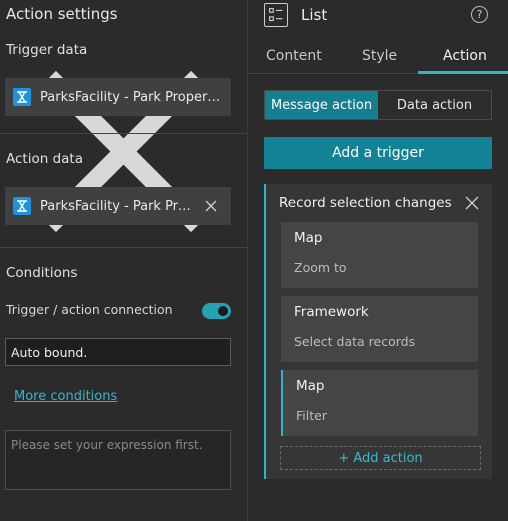  Describe the element at coordinates (379, 329) in the screenshot. I see `action-item: Framework Select data records` at that location.